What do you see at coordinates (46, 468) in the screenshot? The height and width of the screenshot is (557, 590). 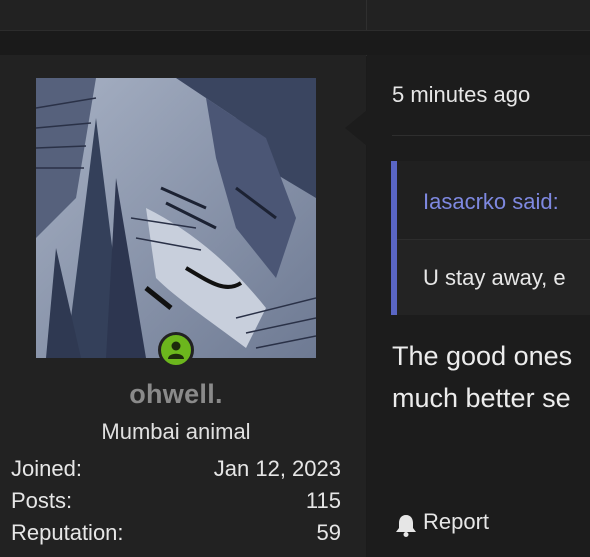 I see `stat-label: Joined:` at bounding box center [46, 468].